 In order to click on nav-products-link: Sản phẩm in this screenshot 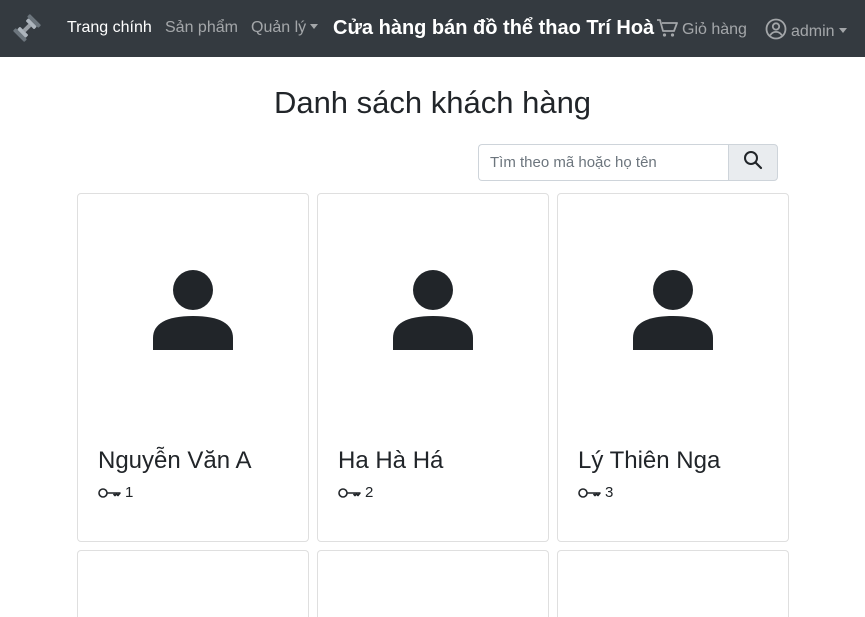, I will do `click(201, 28)`.